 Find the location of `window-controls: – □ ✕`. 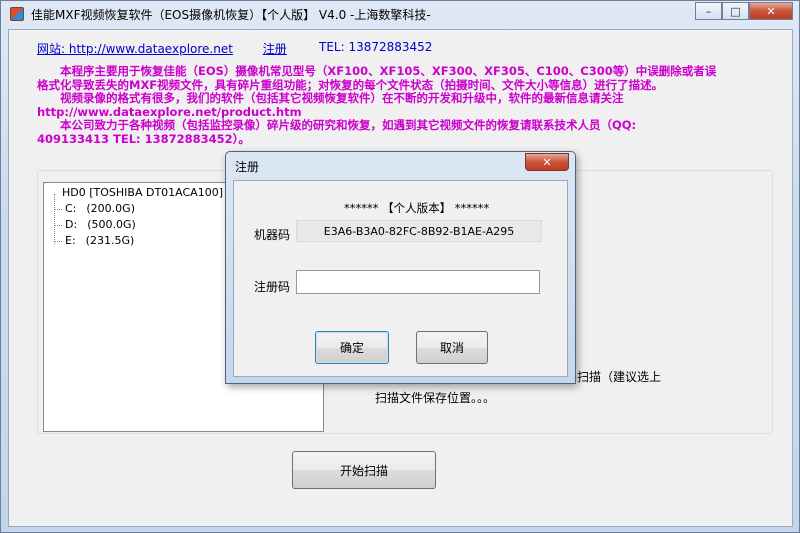

window-controls: – □ ✕ is located at coordinates (744, 11).